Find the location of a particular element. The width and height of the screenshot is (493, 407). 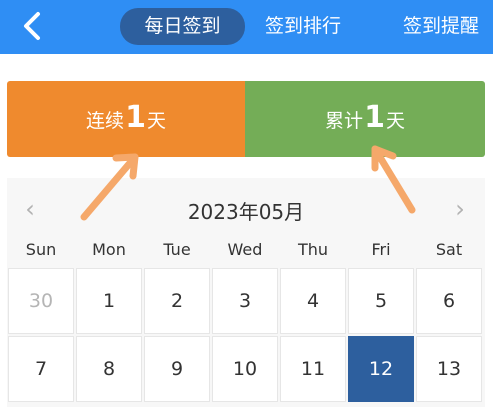

streak-value: 1 is located at coordinates (135, 117).